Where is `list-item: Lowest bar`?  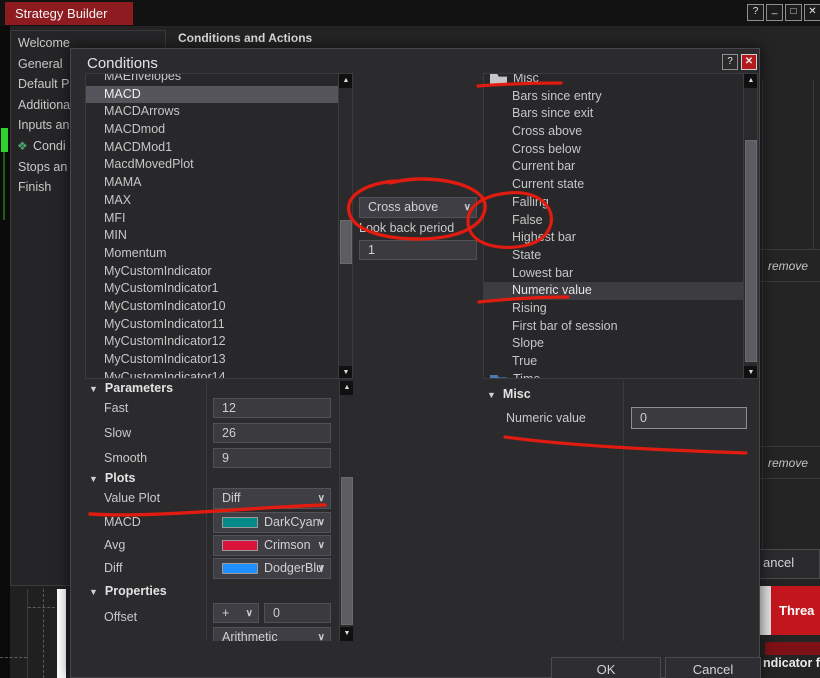 list-item: Lowest bar is located at coordinates (613, 274).